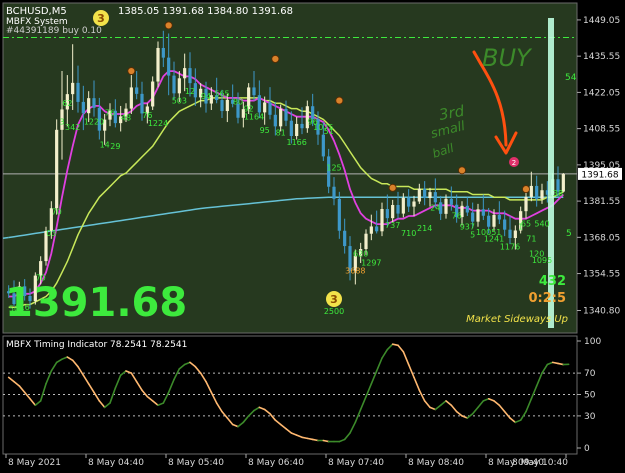 The width and height of the screenshot is (625, 473). Describe the element at coordinates (552, 281) in the screenshot. I see `counter-green: 432` at that location.